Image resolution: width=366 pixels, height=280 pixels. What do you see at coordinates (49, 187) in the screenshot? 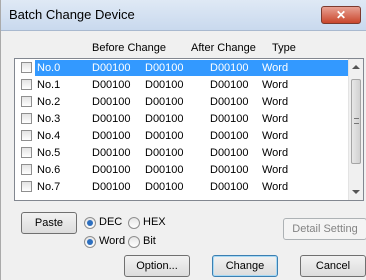
I see `row-number: No.7` at bounding box center [49, 187].